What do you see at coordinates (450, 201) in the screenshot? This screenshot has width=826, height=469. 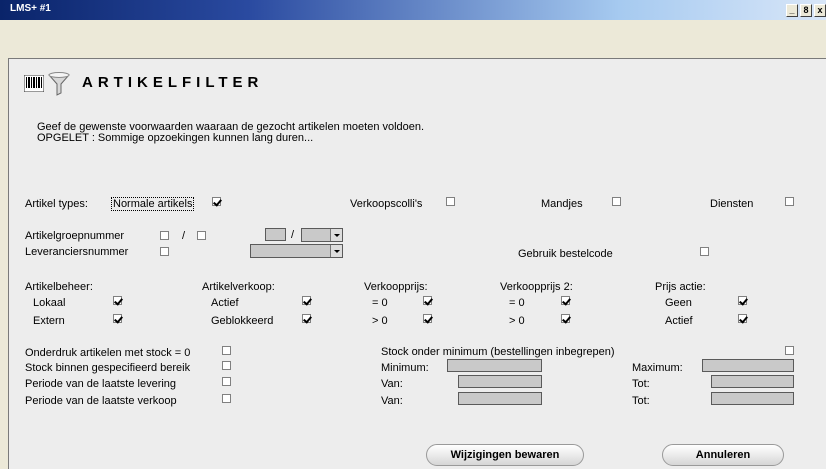 I see `verkoopscollis-checkbox` at bounding box center [450, 201].